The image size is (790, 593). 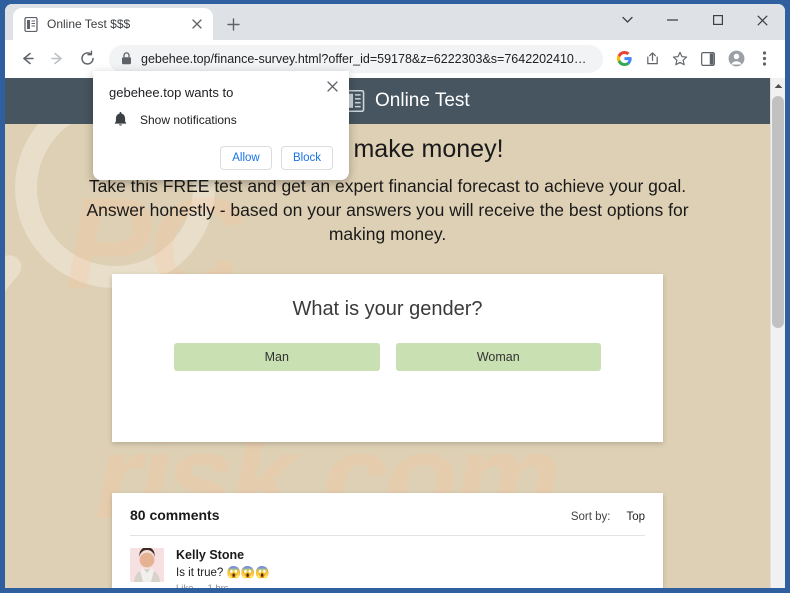 What do you see at coordinates (410, 585) in the screenshot?
I see `comment-meta: Like 1 hrs` at bounding box center [410, 585].